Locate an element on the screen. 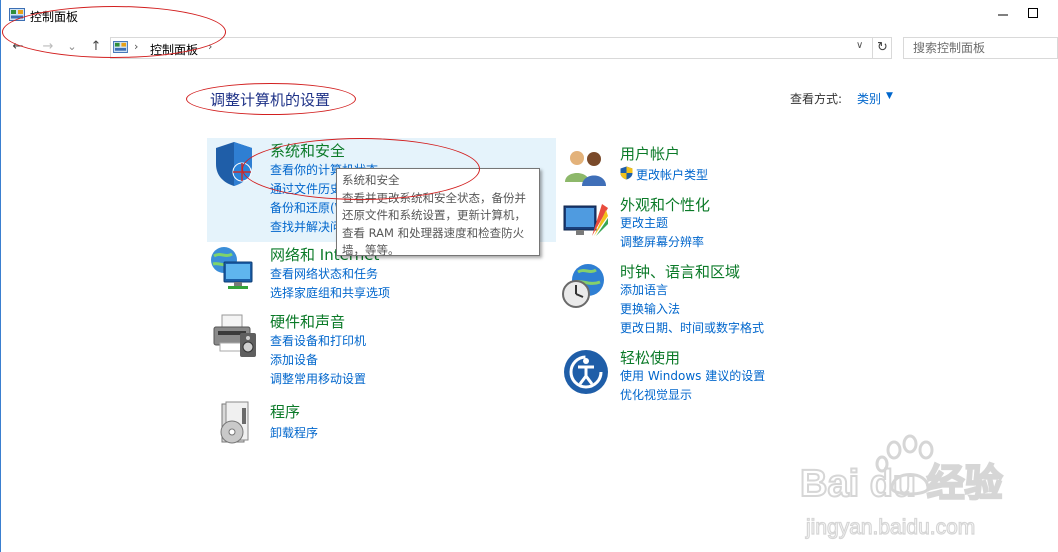  view-by-label: 查看方式: is located at coordinates (816, 99).